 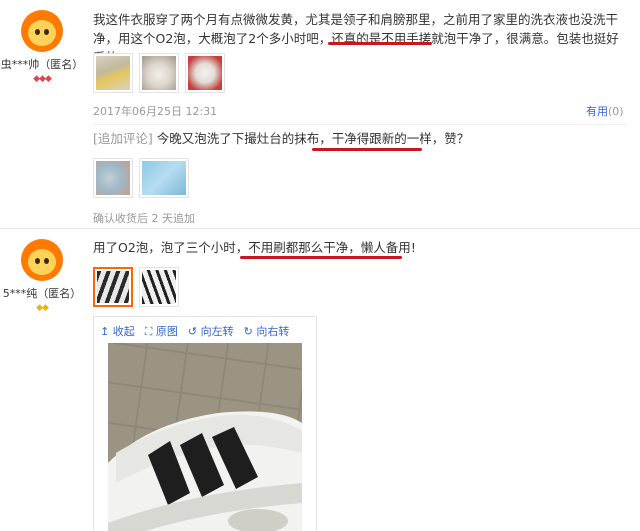 What do you see at coordinates (42, 79) in the screenshot?
I see `rank-diamond-icon: ◆◆◆` at bounding box center [42, 79].